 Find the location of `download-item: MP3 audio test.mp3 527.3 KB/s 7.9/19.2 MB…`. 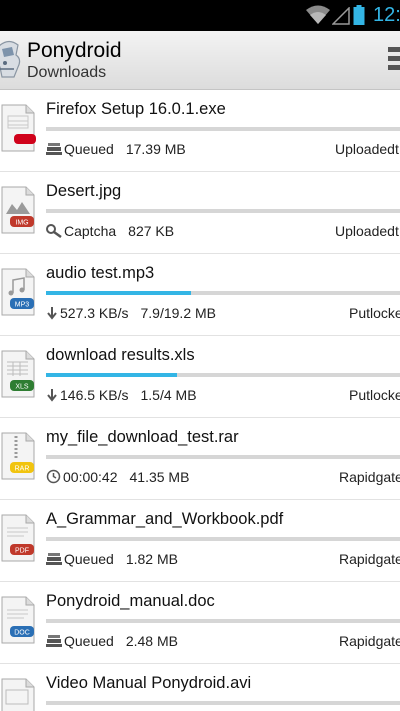

download-item: MP3 audio test.mp3 527.3 KB/s 7.9/19.2 MB… is located at coordinates (200, 295).